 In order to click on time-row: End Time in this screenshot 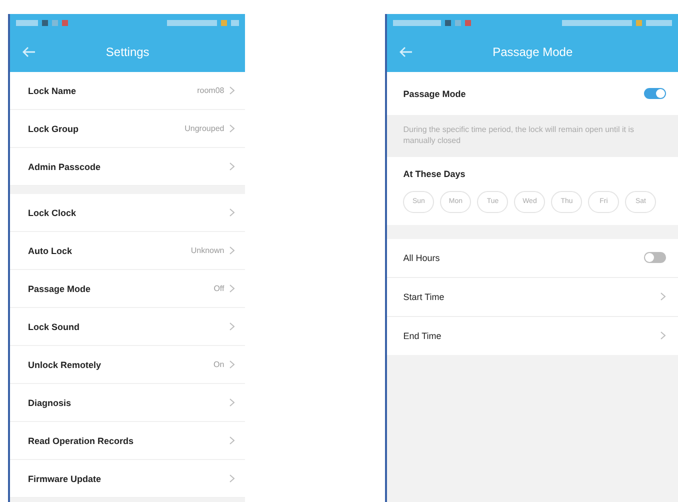, I will do `click(532, 335)`.